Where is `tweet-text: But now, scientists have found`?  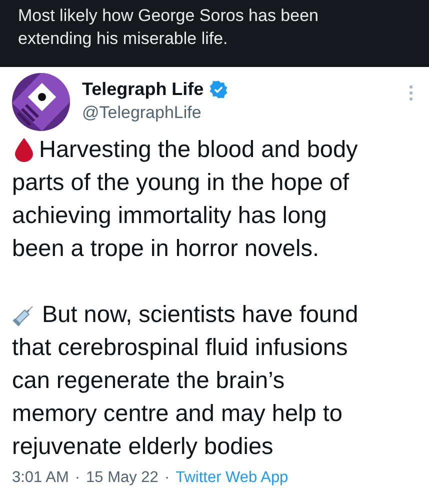
tweet-text: But now, scientists have found is located at coordinates (200, 314).